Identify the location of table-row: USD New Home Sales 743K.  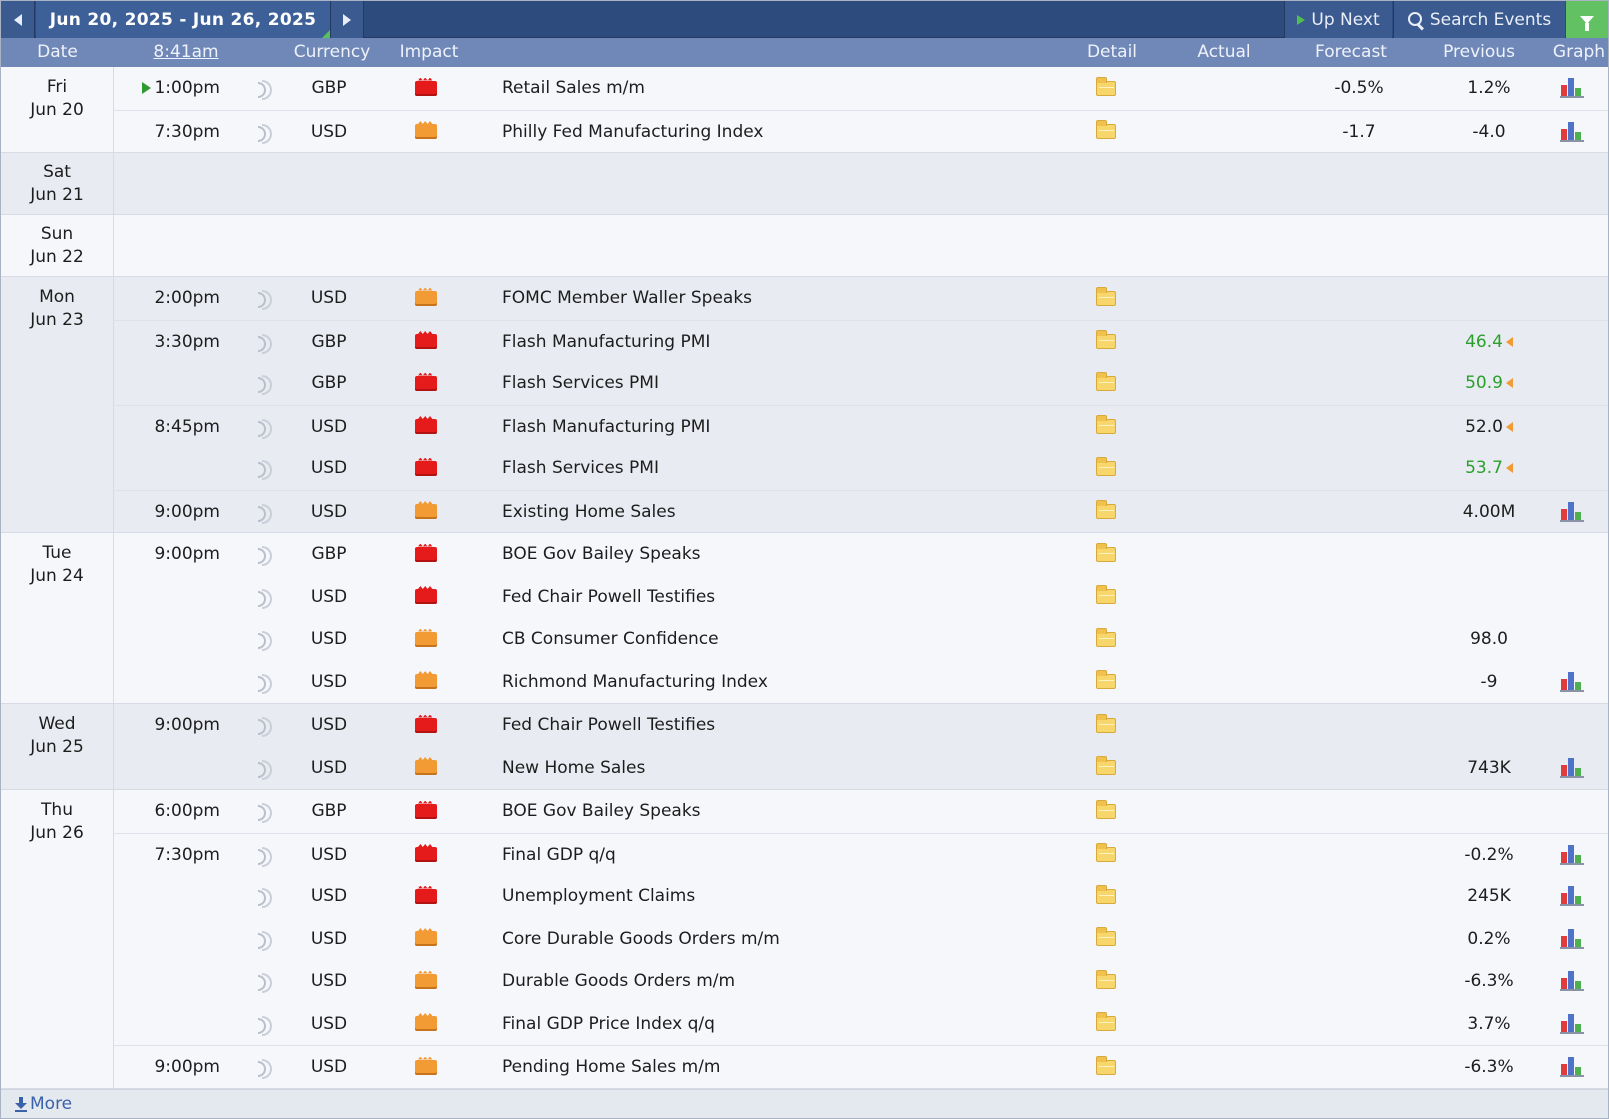
(861, 768).